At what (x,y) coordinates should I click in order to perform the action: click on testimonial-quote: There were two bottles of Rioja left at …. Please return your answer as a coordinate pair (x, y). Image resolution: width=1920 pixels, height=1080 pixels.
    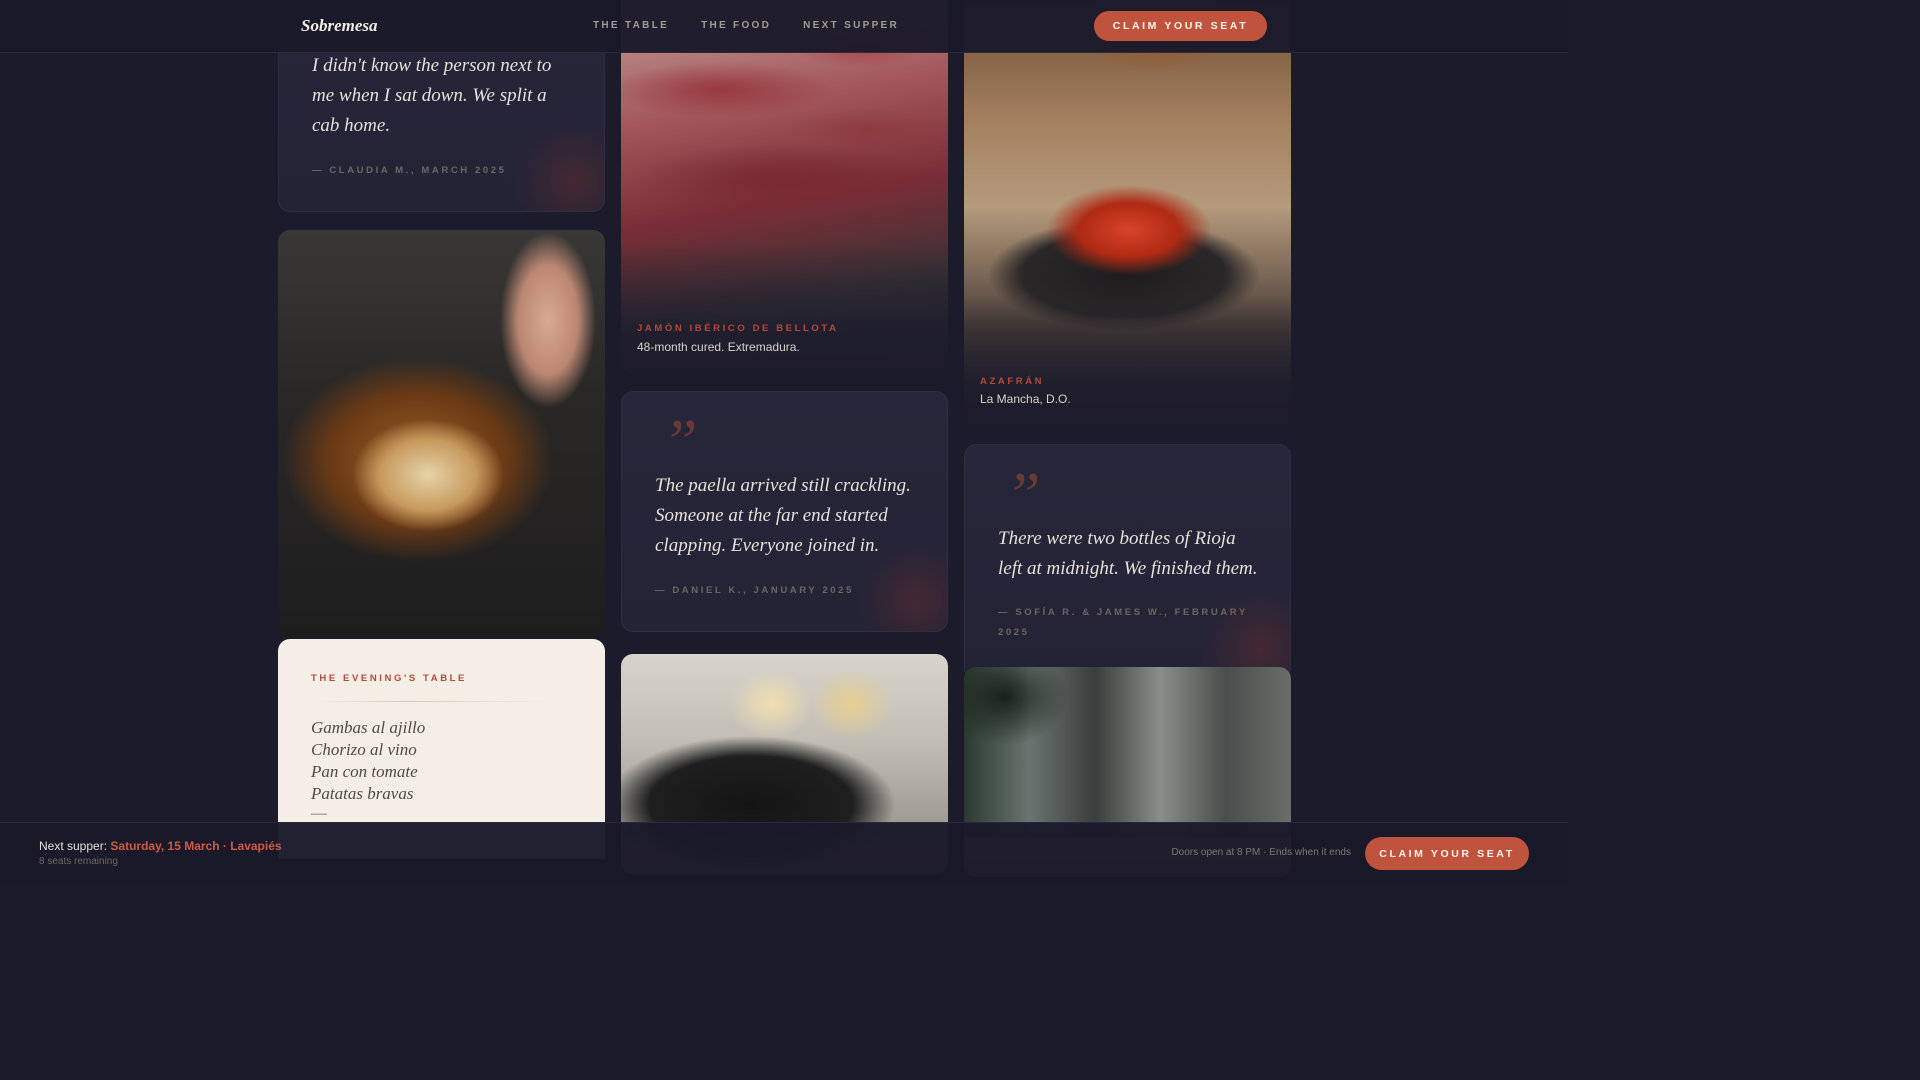
    Looking at the image, I should click on (1128, 553).